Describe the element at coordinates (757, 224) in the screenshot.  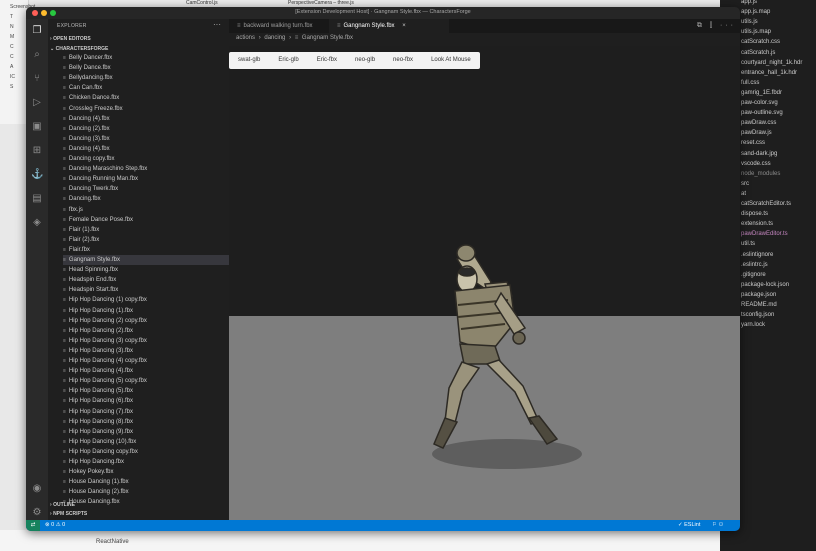
I see `background-file-item: extension.ts` at that location.